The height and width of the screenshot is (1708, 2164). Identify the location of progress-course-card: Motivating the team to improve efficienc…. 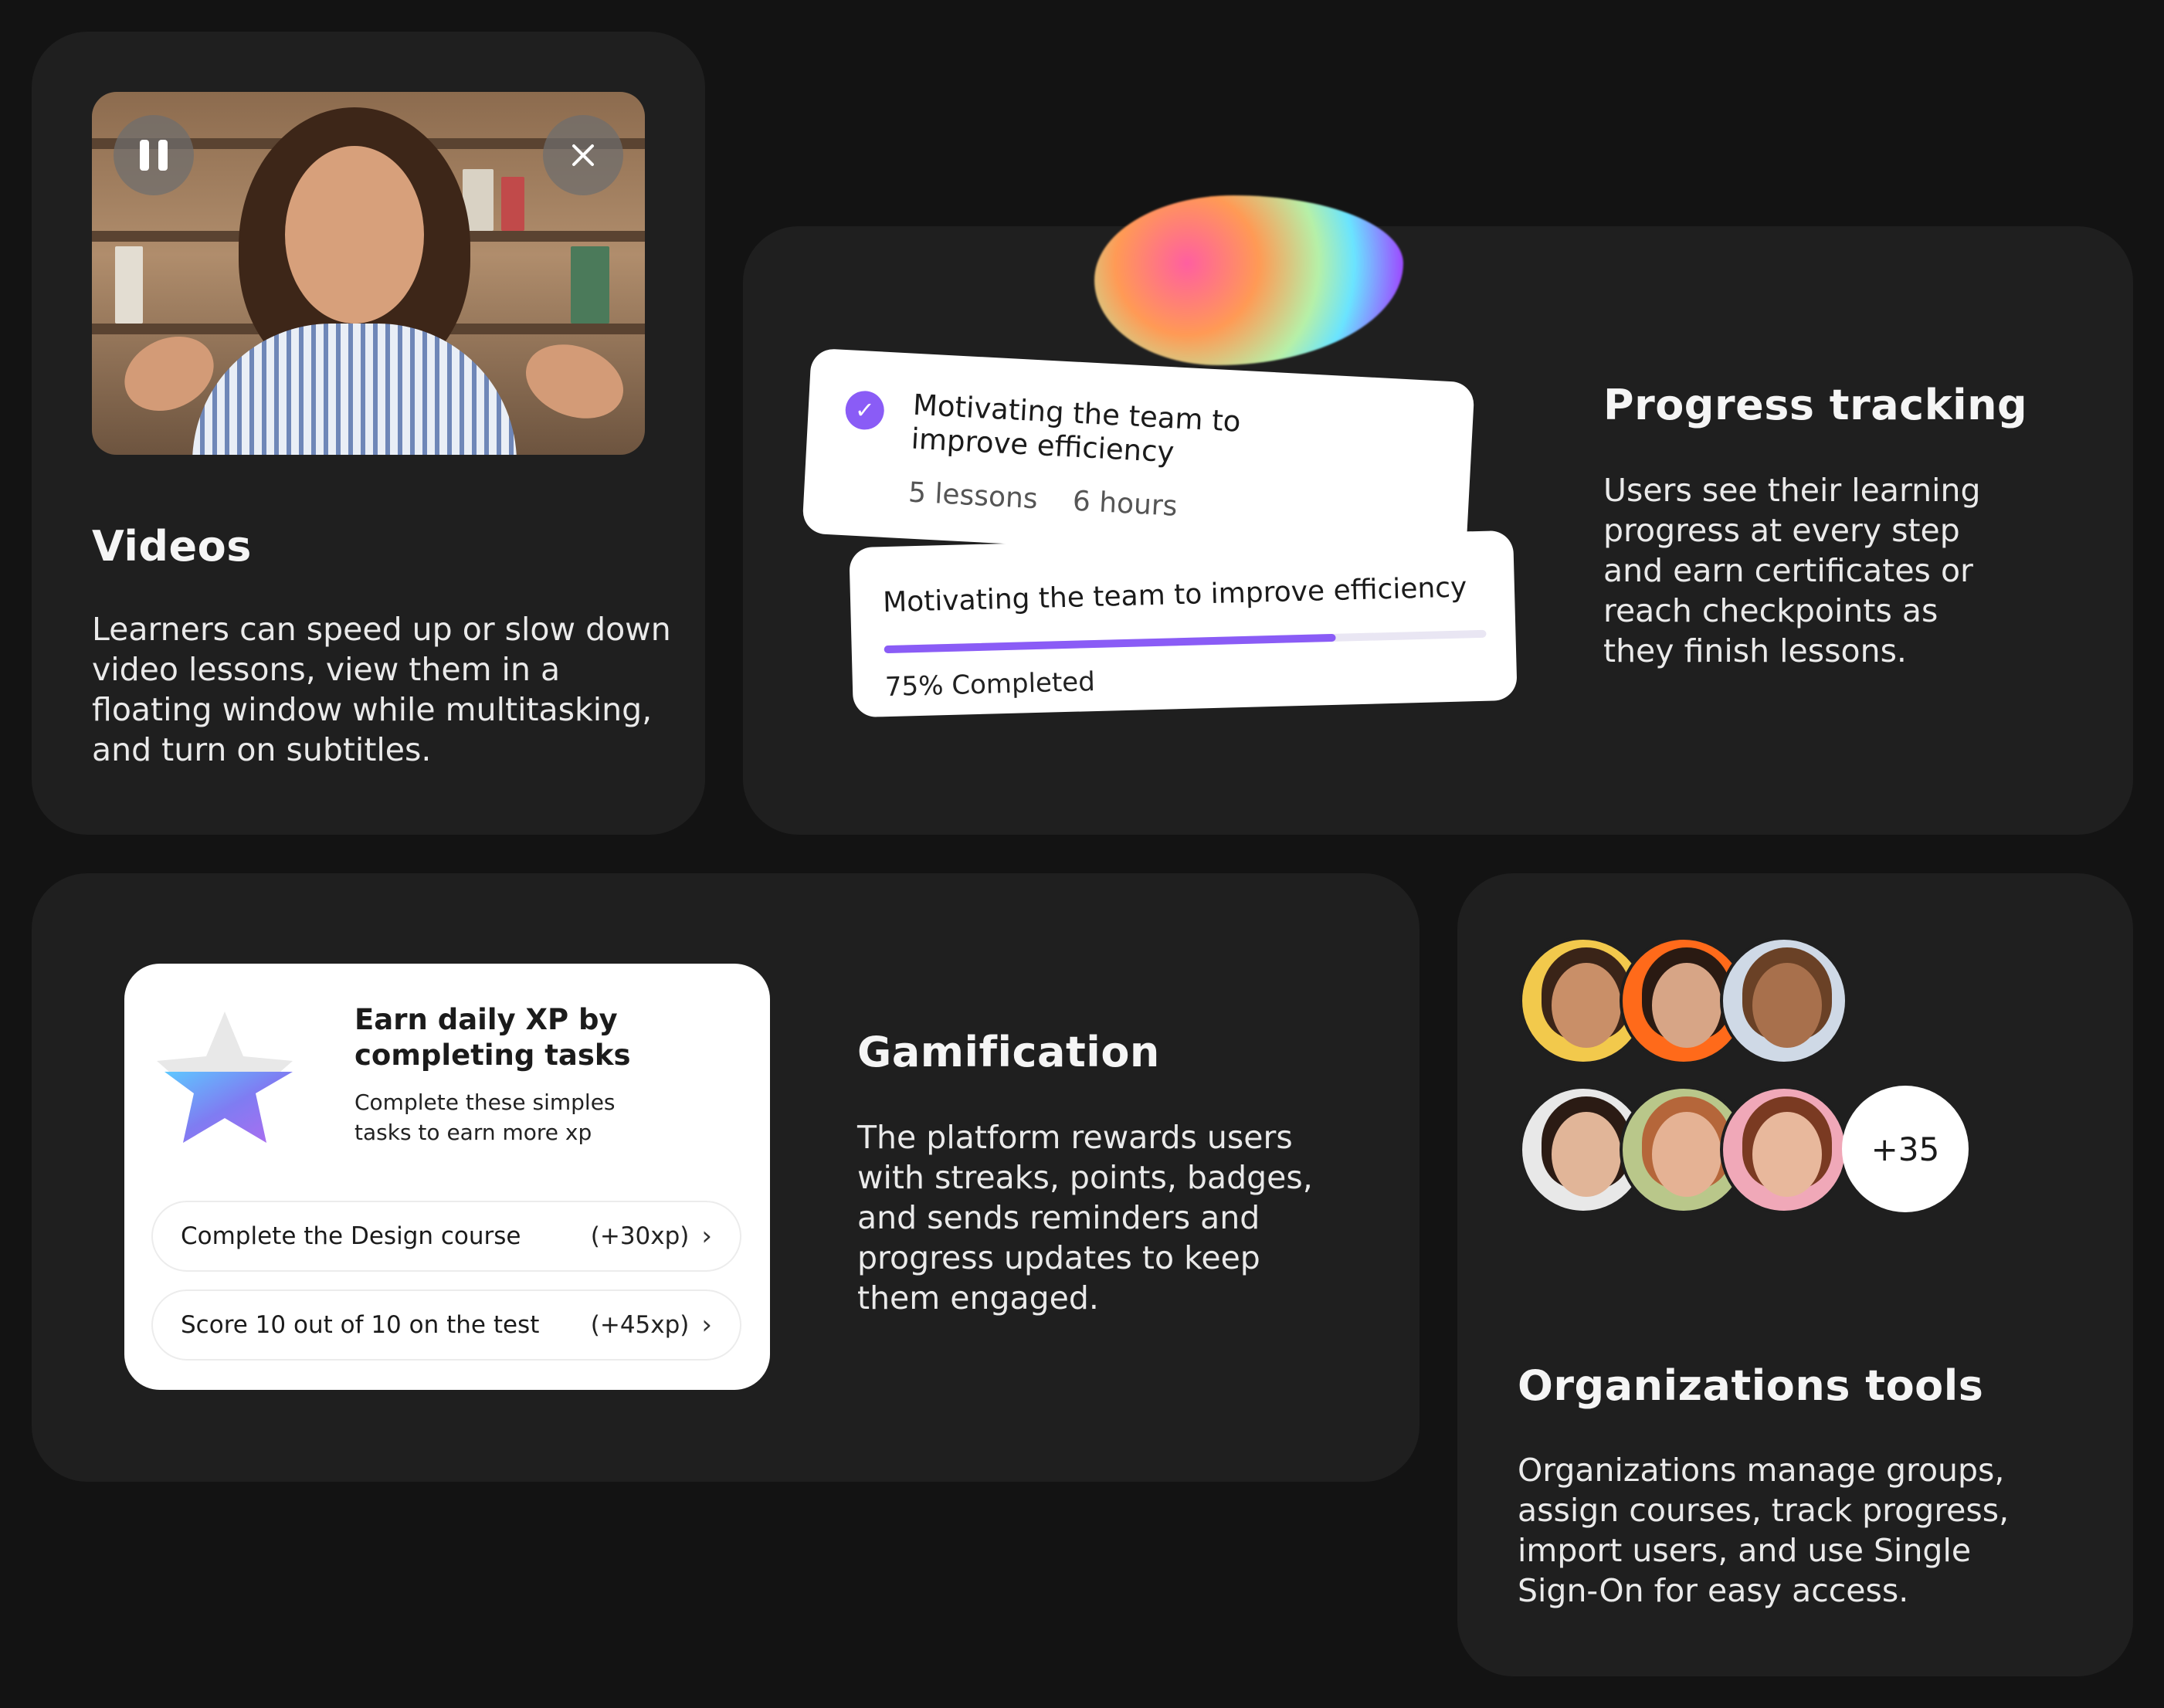
(1183, 624).